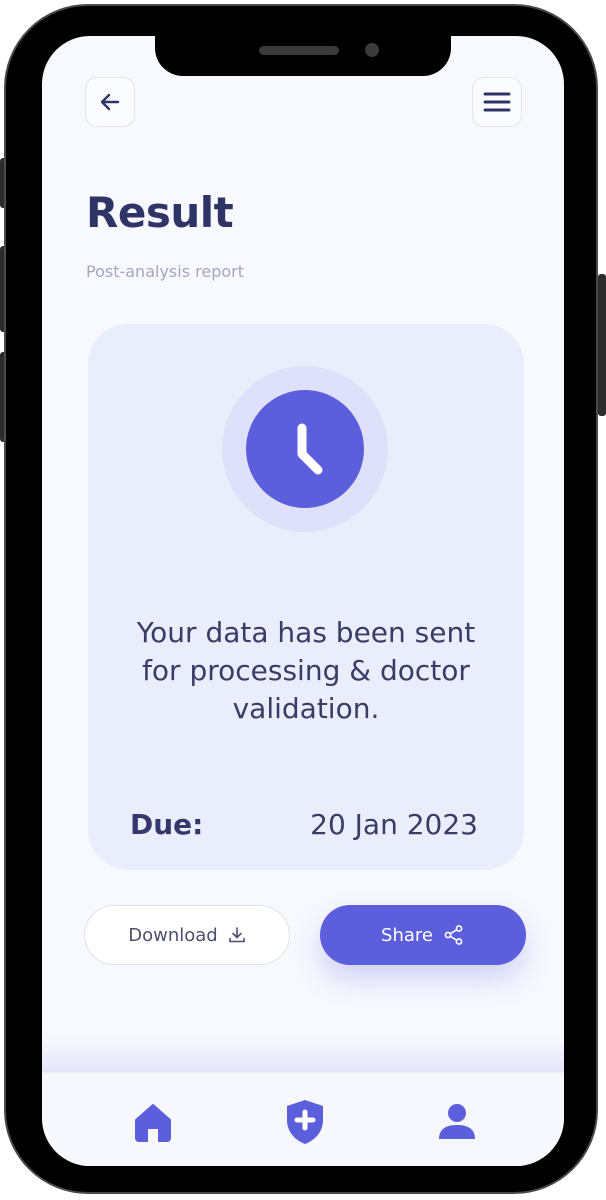 The width and height of the screenshot is (606, 1200). I want to click on due-date: 20 Jan 2023, so click(394, 824).